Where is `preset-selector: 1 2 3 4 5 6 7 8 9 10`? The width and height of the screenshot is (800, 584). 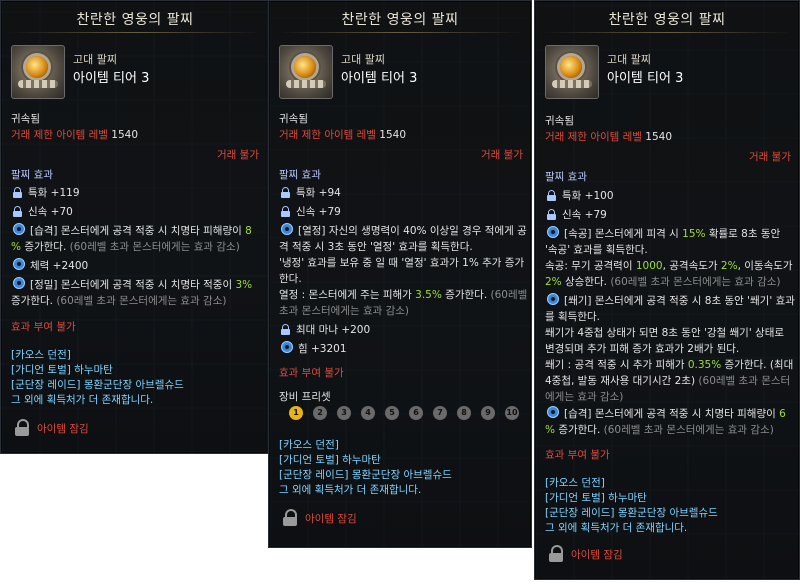
preset-selector: 1 2 3 4 5 6 7 8 9 10 is located at coordinates (409, 414).